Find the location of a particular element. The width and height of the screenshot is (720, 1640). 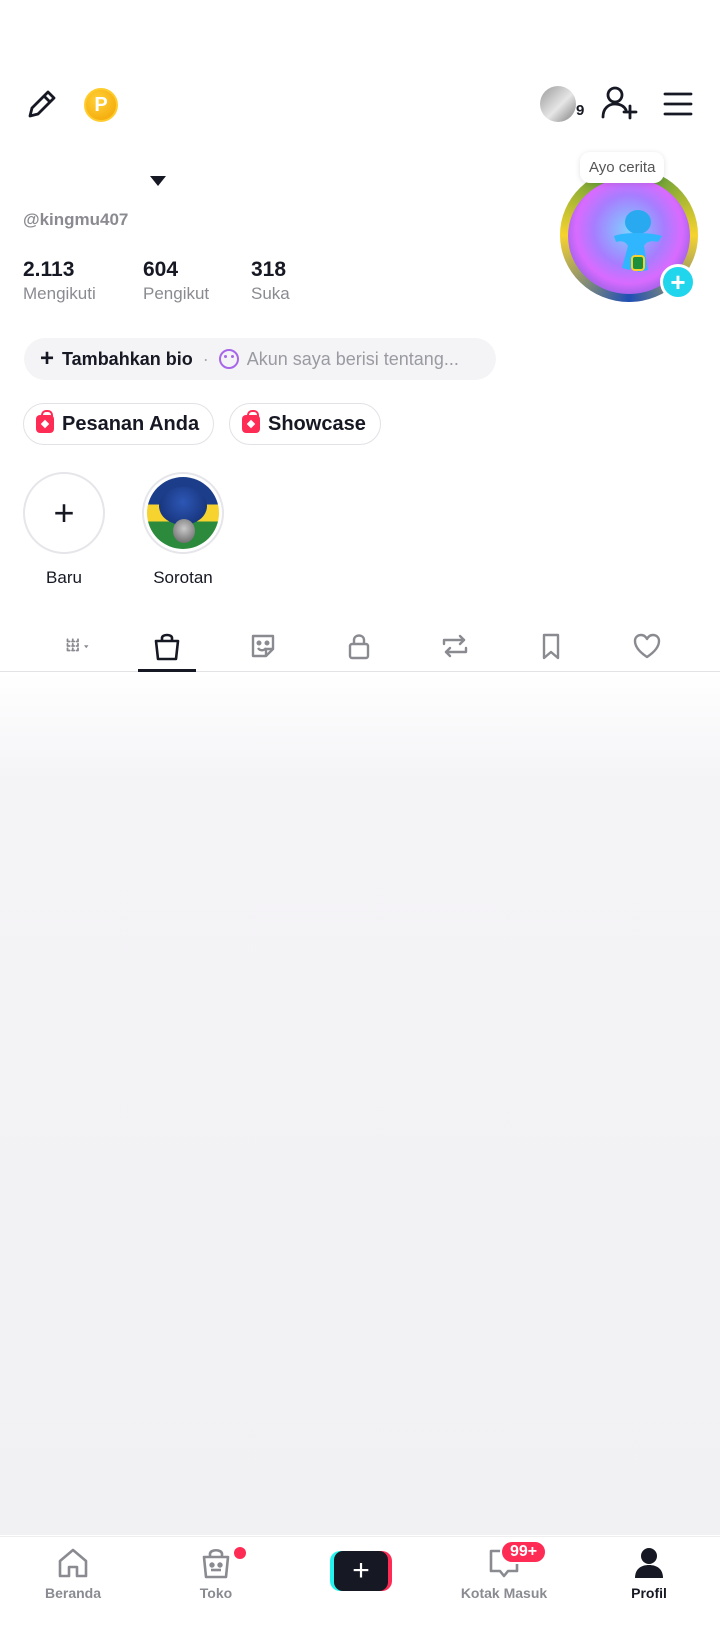

nav-shop: Toko is located at coordinates (216, 1585).